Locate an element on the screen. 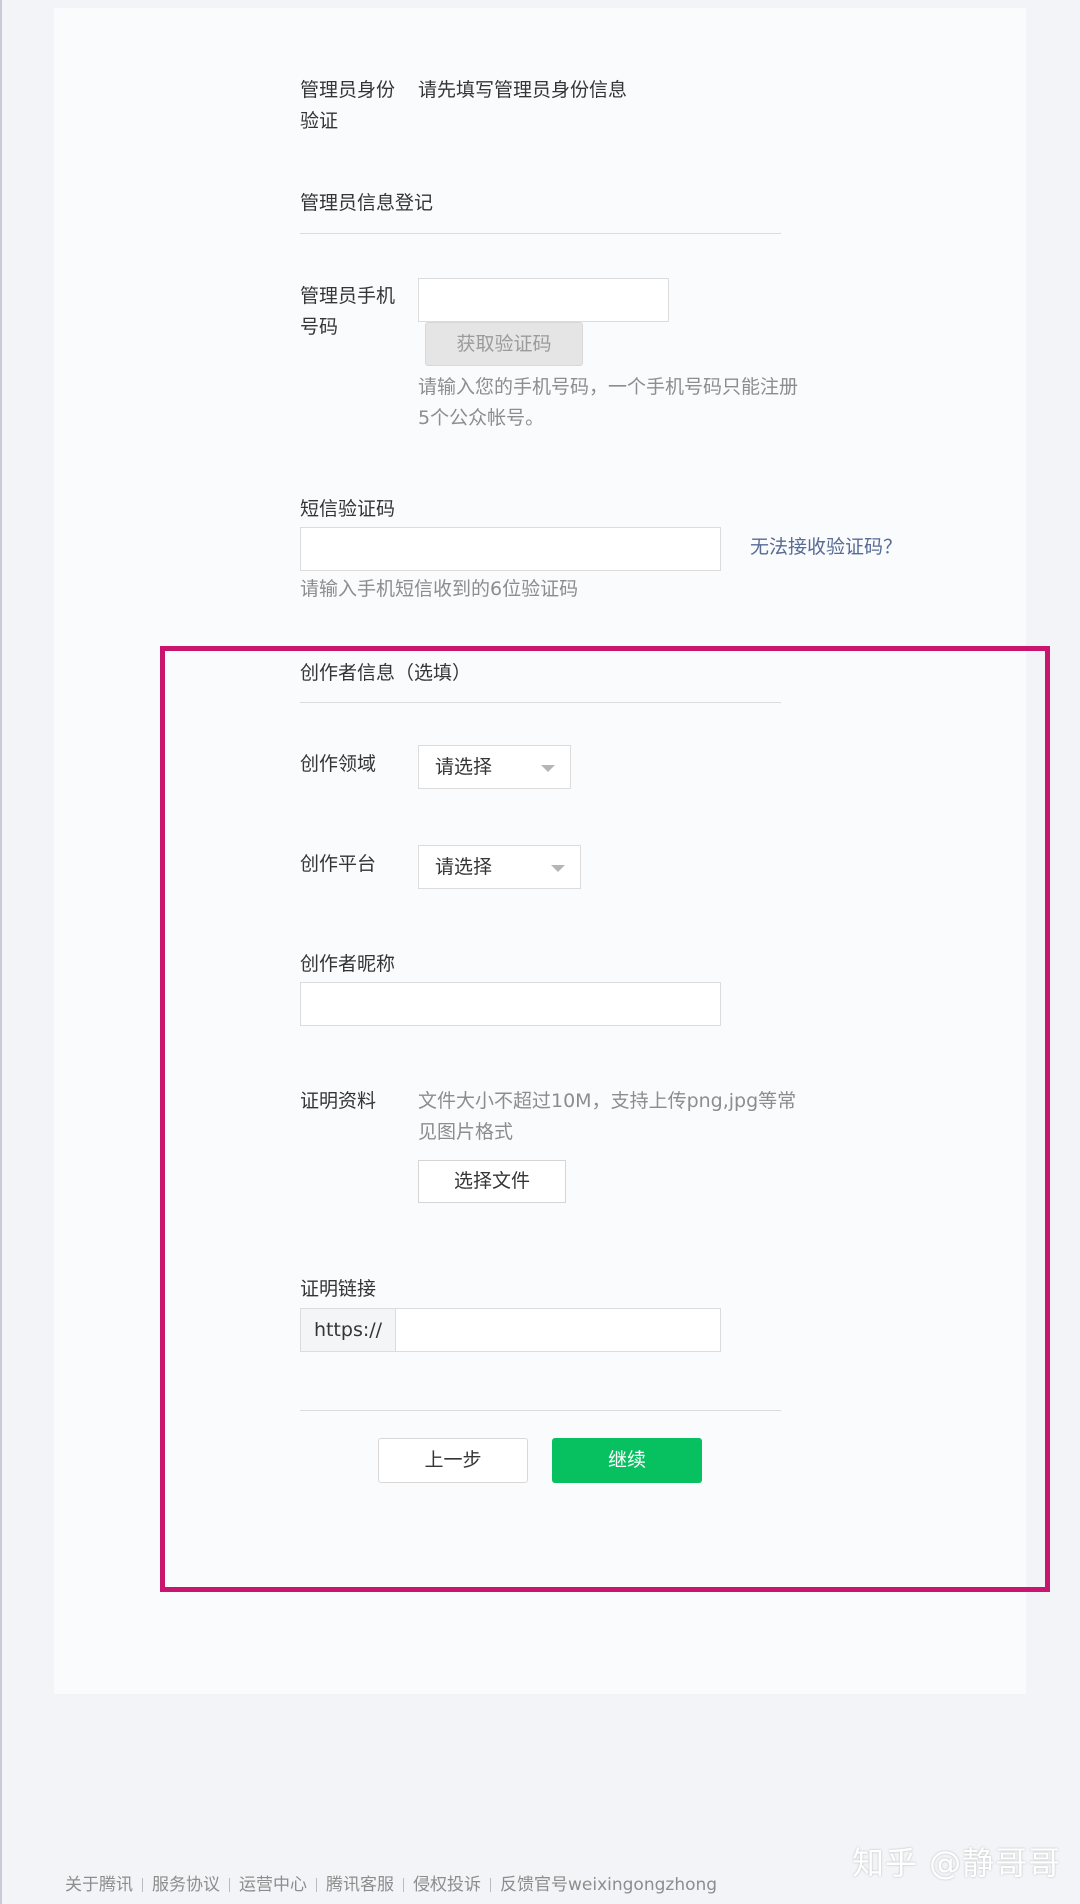  sms-hint: 请输入手机短信收到的6位验证码 is located at coordinates (439, 589).